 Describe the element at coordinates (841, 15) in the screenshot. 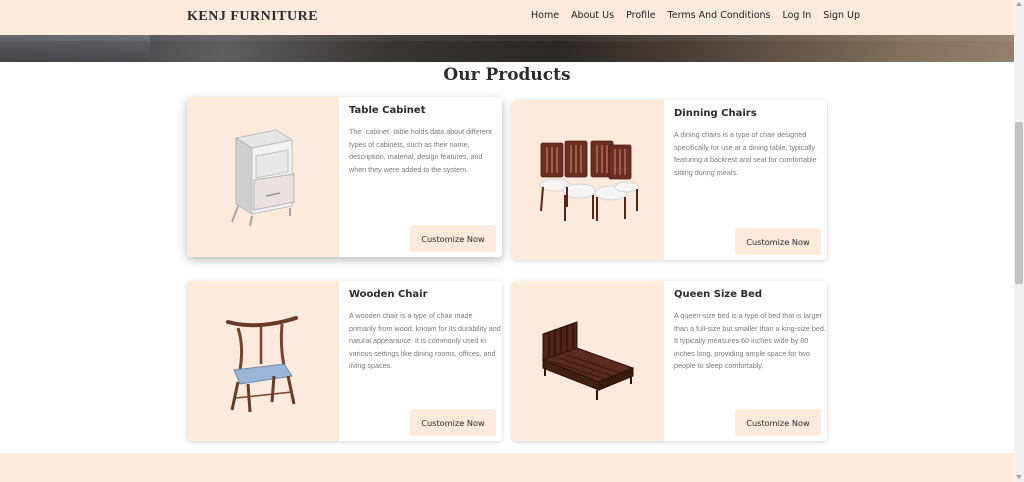

I see `nav-sign-up: Sign Up` at that location.